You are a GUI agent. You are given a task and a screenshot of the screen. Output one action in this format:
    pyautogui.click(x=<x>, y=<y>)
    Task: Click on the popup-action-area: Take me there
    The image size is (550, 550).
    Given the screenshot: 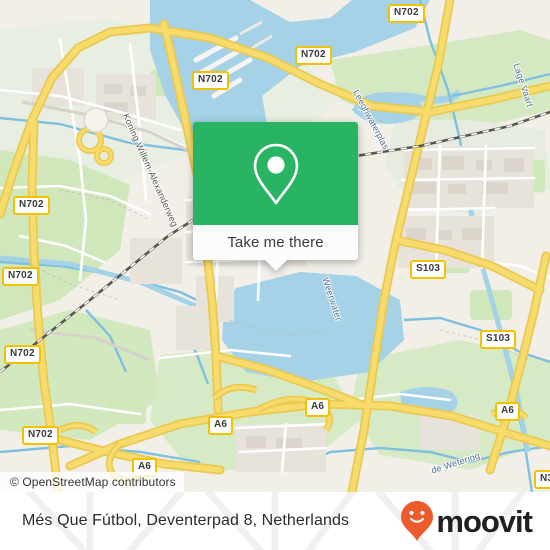 What is the action you would take?
    pyautogui.click(x=275, y=248)
    